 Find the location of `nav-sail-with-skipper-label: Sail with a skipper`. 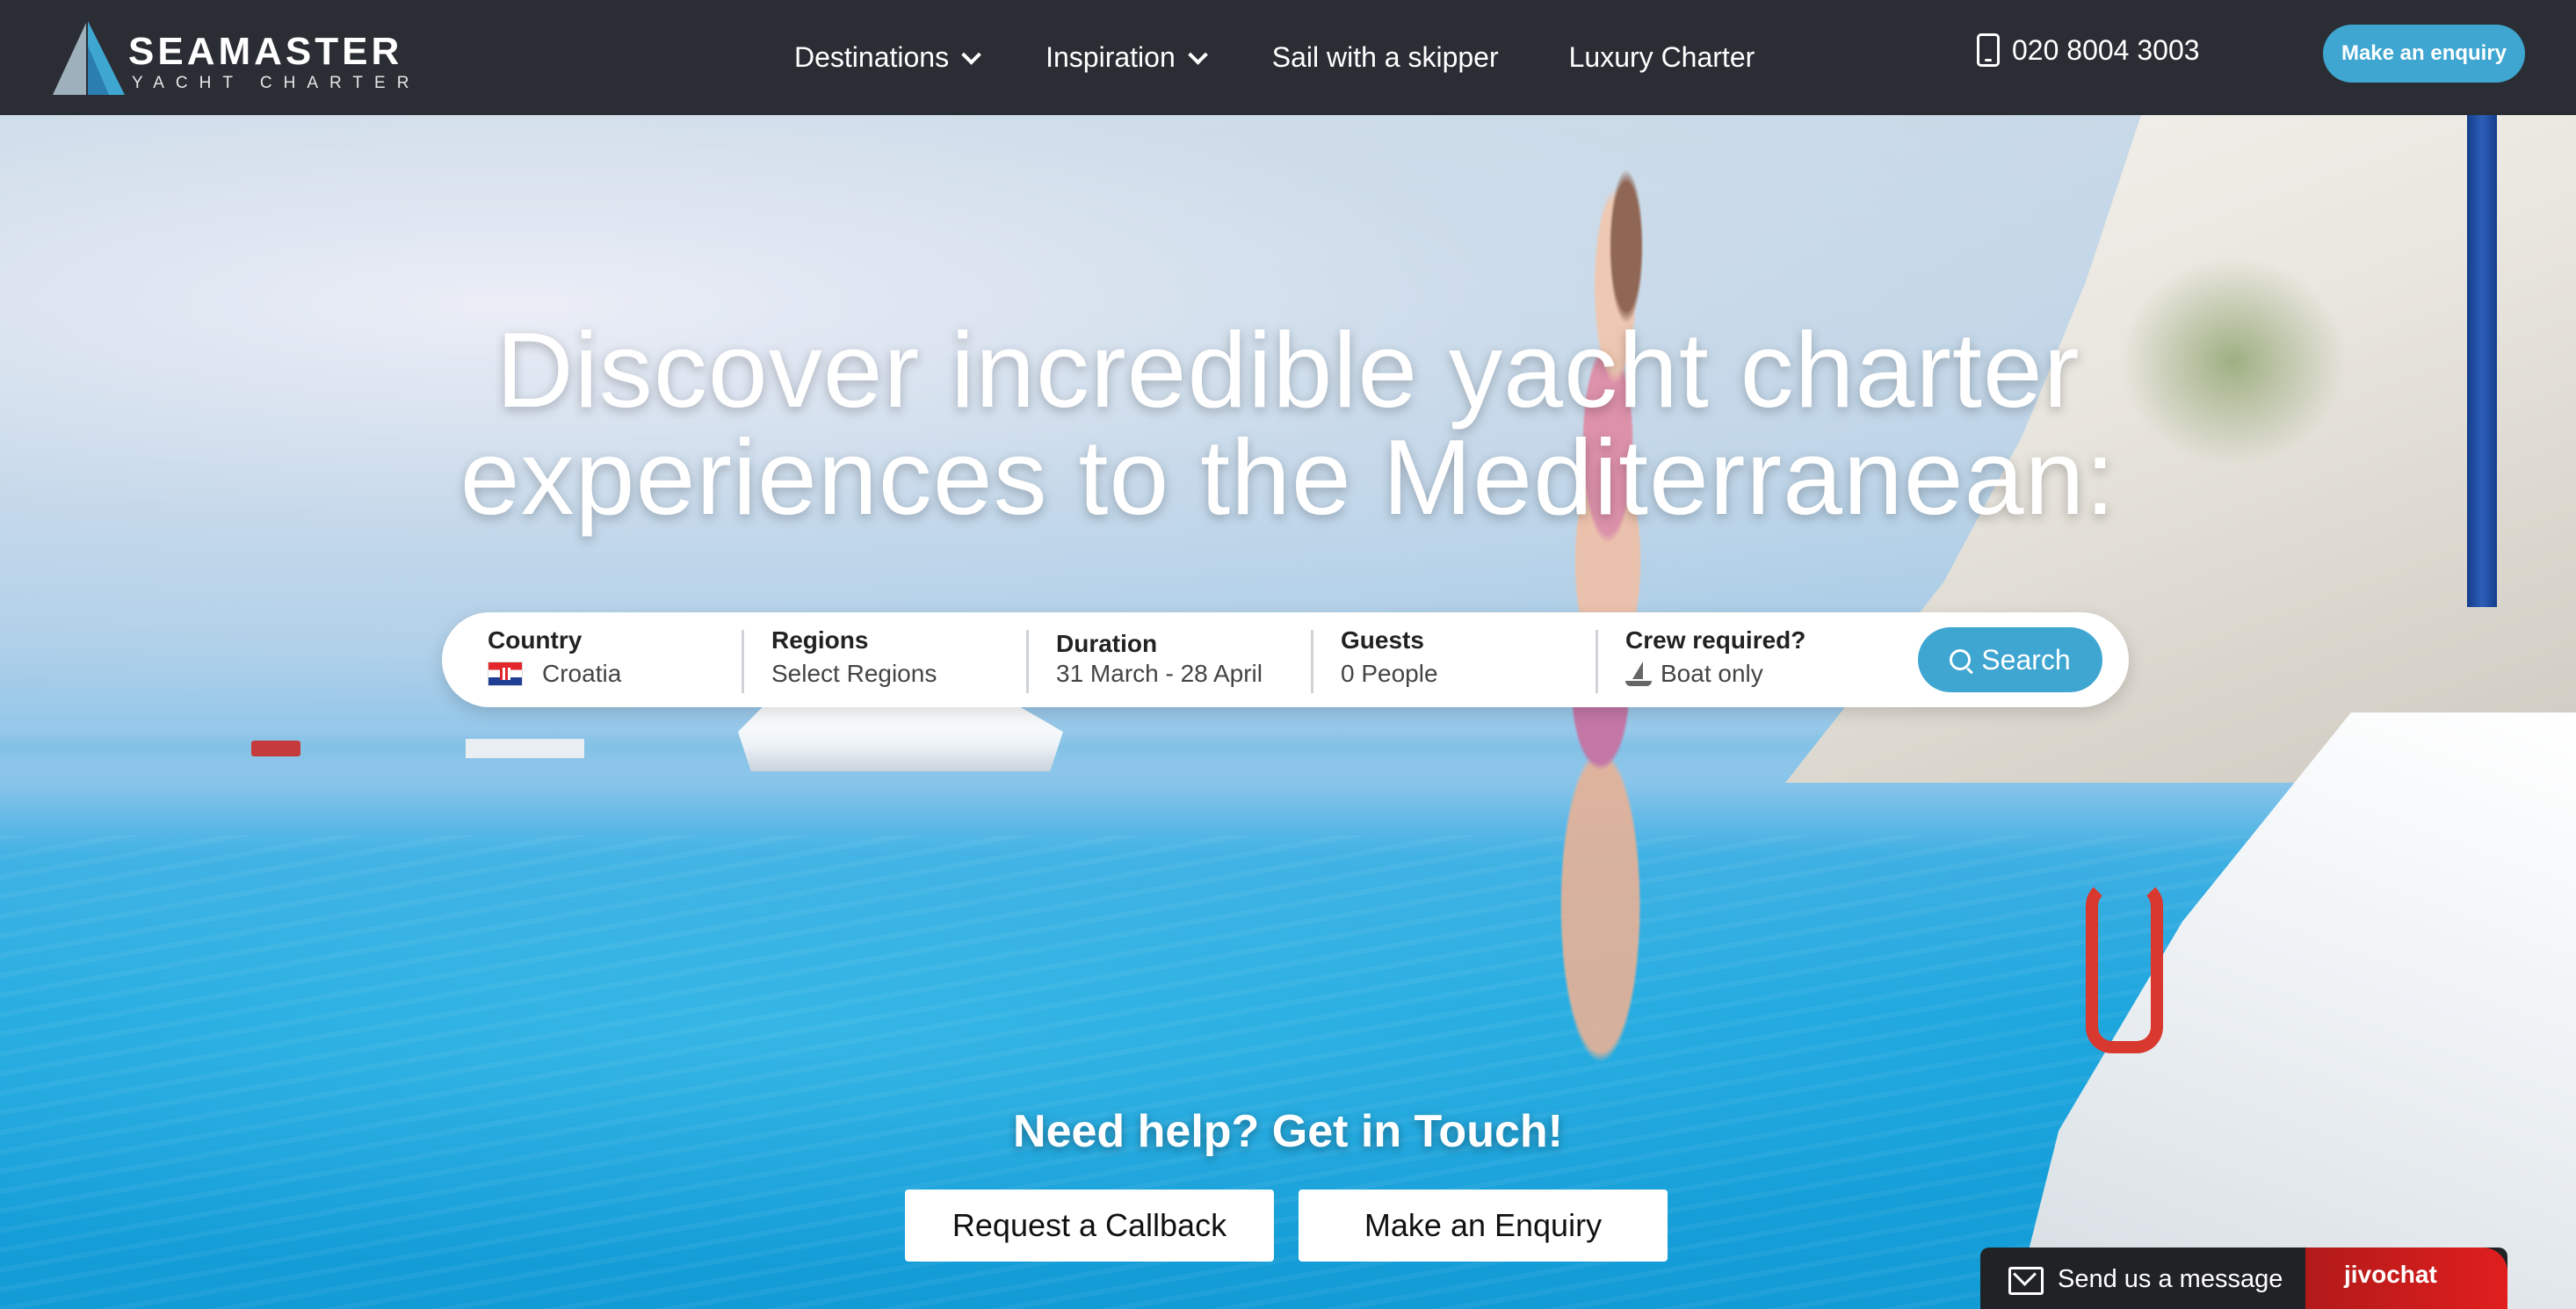

nav-sail-with-skipper-label: Sail with a skipper is located at coordinates (1385, 57).